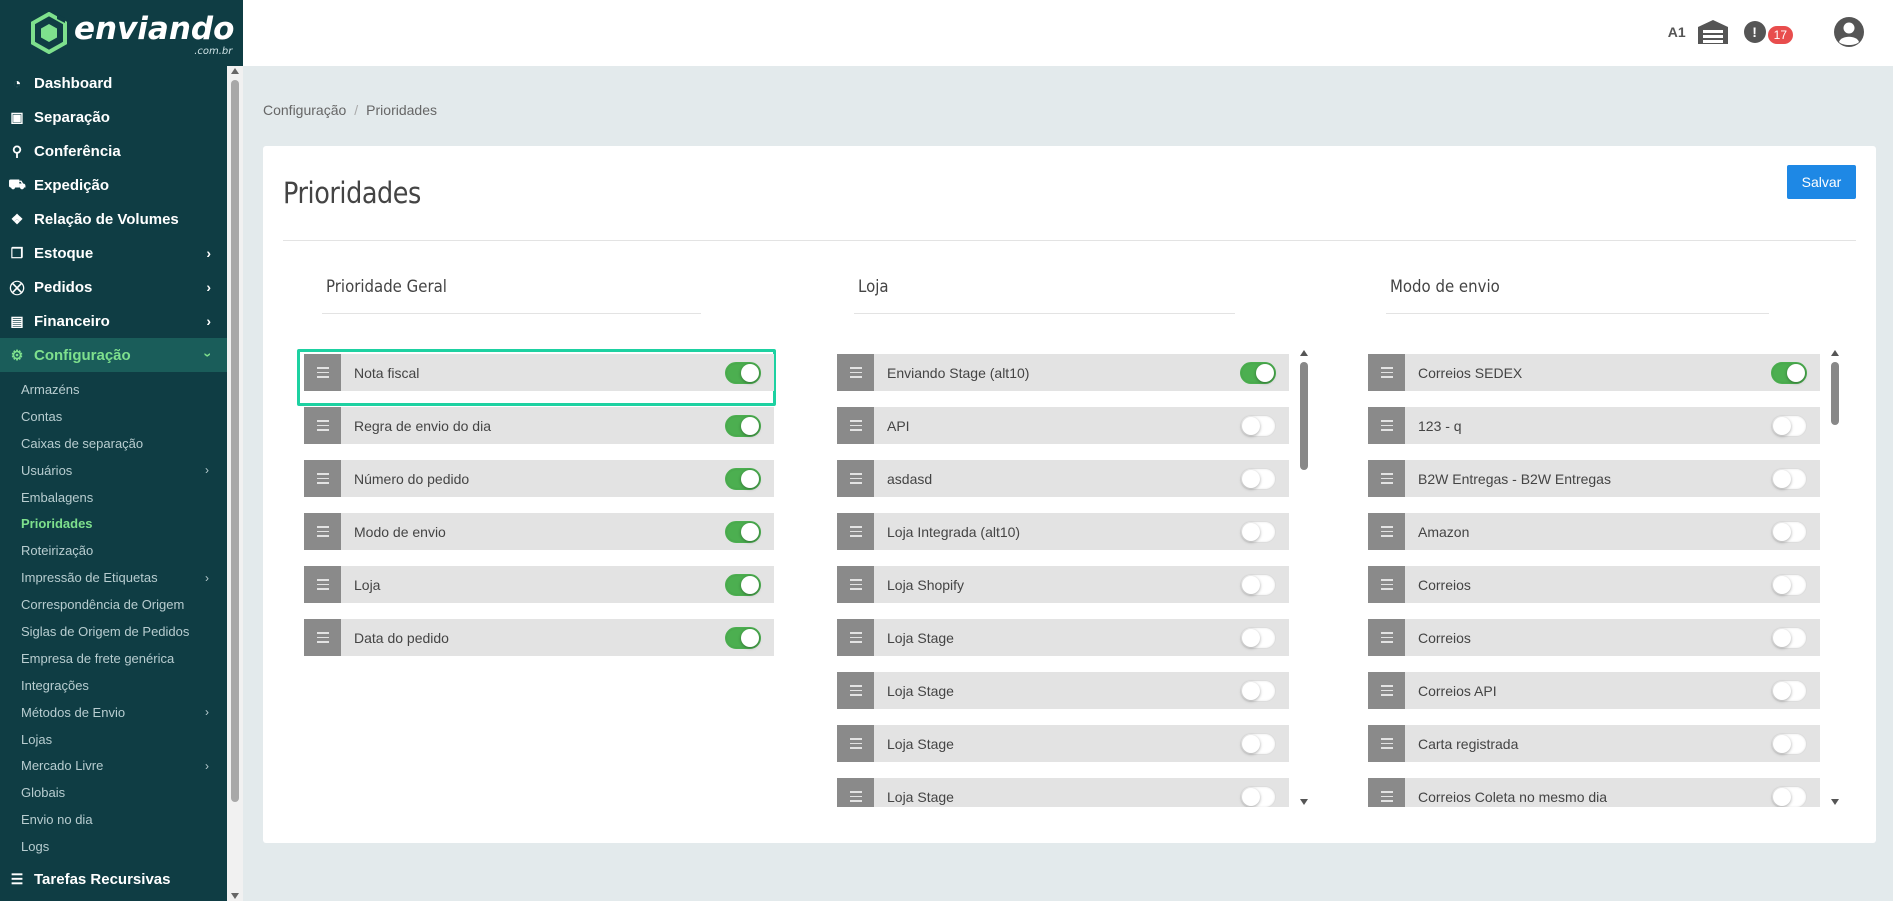 This screenshot has height=901, width=1893. I want to click on sidebar-item-tarefas-recursivas: ☰ Tarefas Recursivas, so click(113, 879).